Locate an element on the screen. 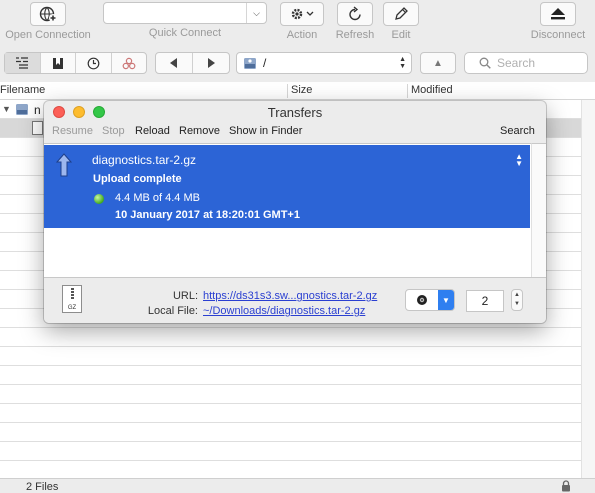 The image size is (595, 493). transfers-title: Transfers is located at coordinates (295, 112).